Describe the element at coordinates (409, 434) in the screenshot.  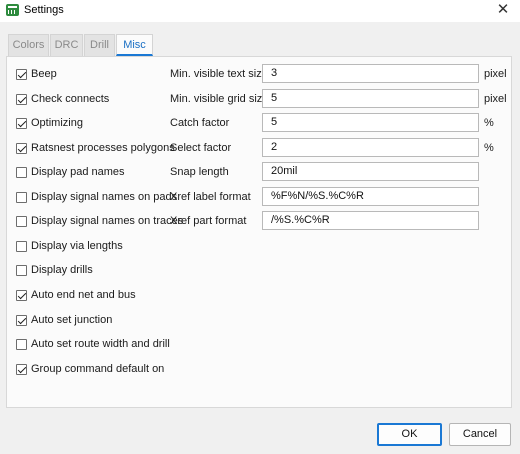
I see `ok-button: OK` at that location.